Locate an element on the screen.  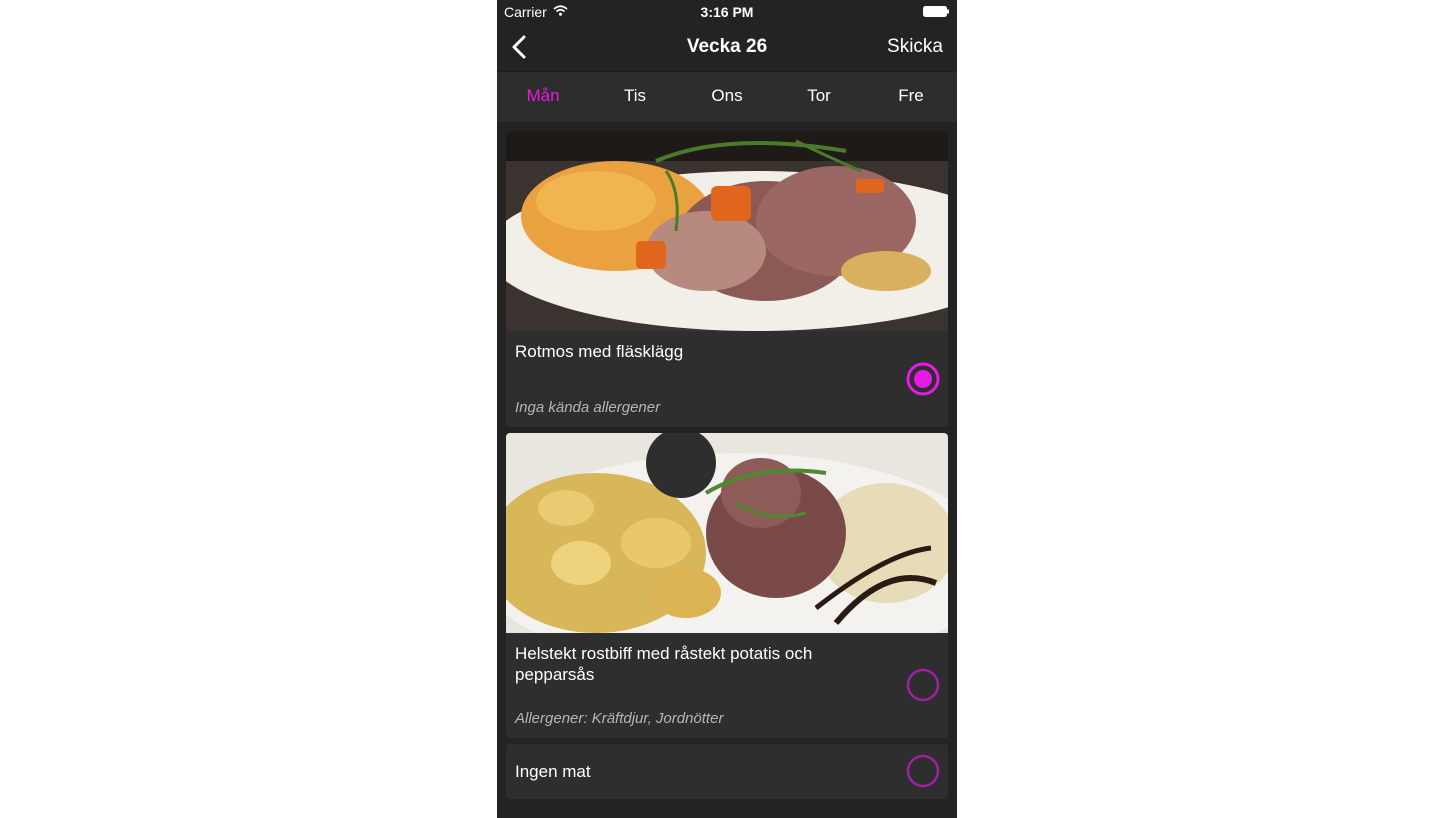
tab-friday: Fre is located at coordinates (911, 97).